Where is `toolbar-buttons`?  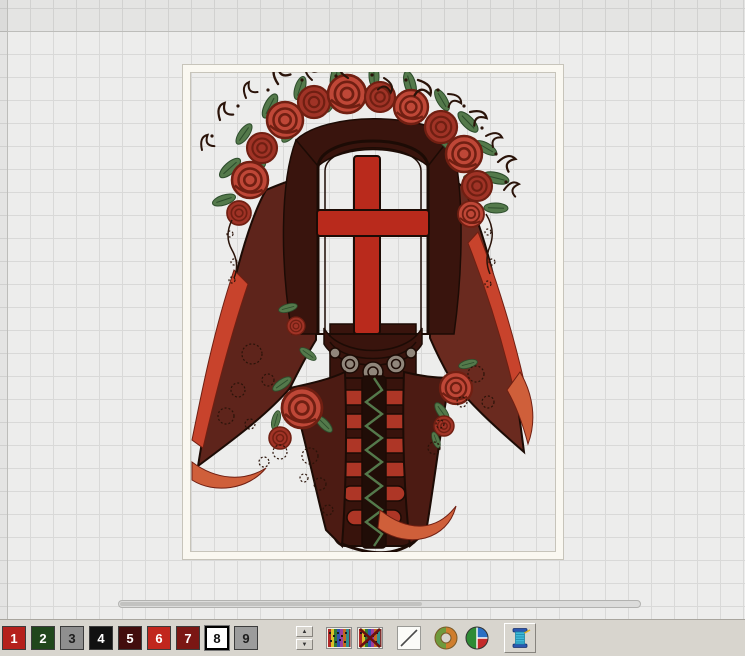 toolbar-buttons is located at coordinates (430, 638).